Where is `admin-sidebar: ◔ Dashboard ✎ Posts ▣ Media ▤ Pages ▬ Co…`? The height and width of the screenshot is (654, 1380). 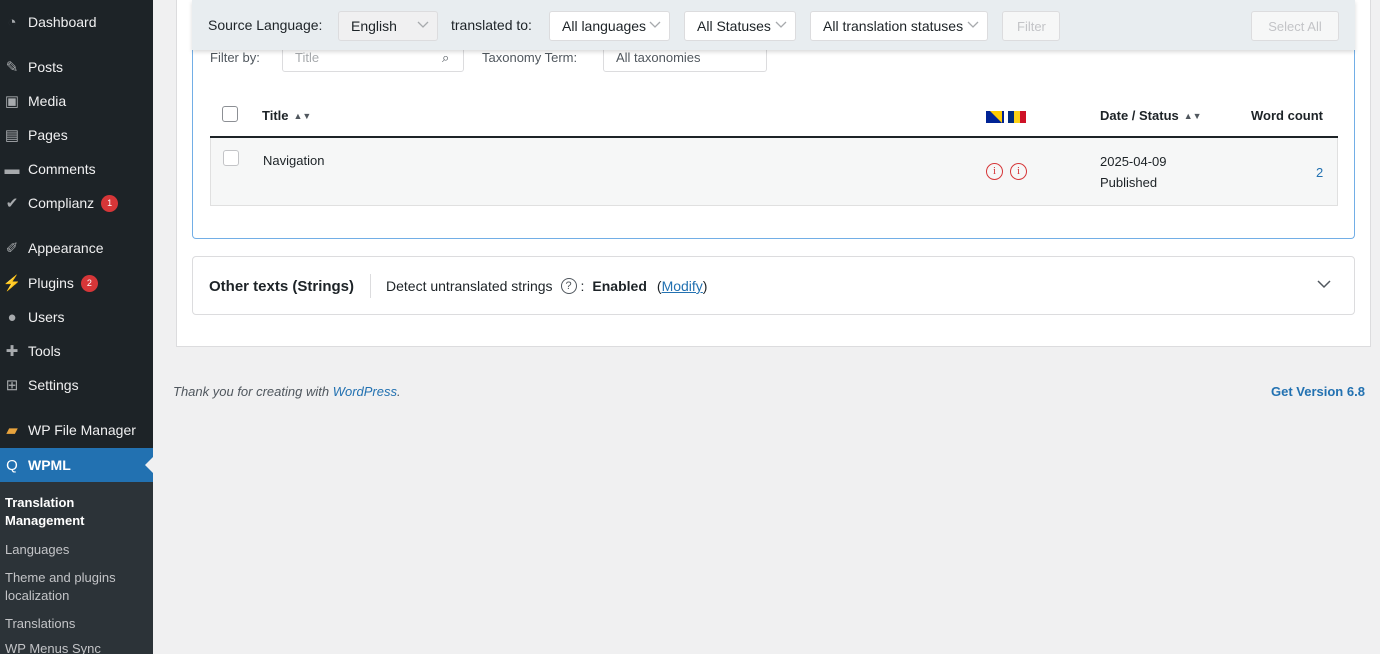 admin-sidebar: ◔ Dashboard ✎ Posts ▣ Media ▤ Pages ▬ Co… is located at coordinates (76, 327).